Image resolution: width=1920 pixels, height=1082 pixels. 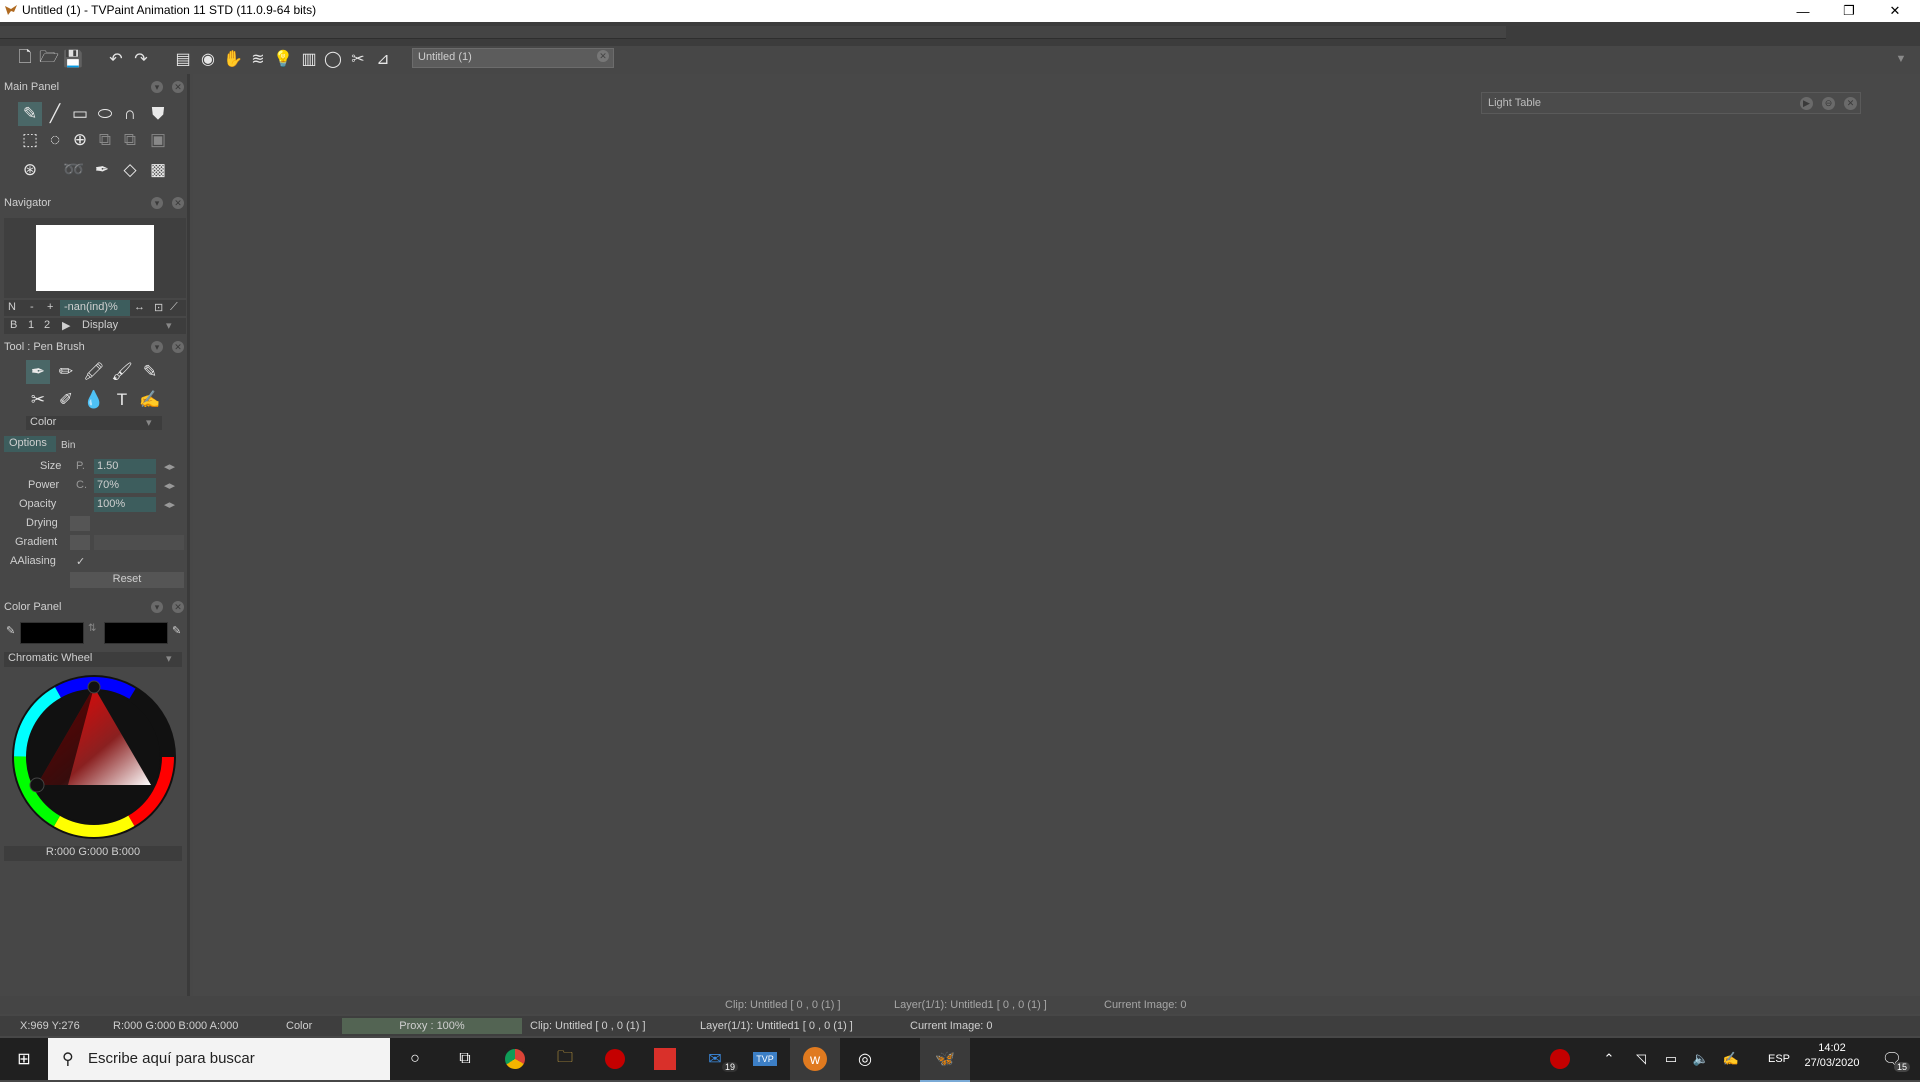 I want to click on size-field: 1.50, so click(x=125, y=466).